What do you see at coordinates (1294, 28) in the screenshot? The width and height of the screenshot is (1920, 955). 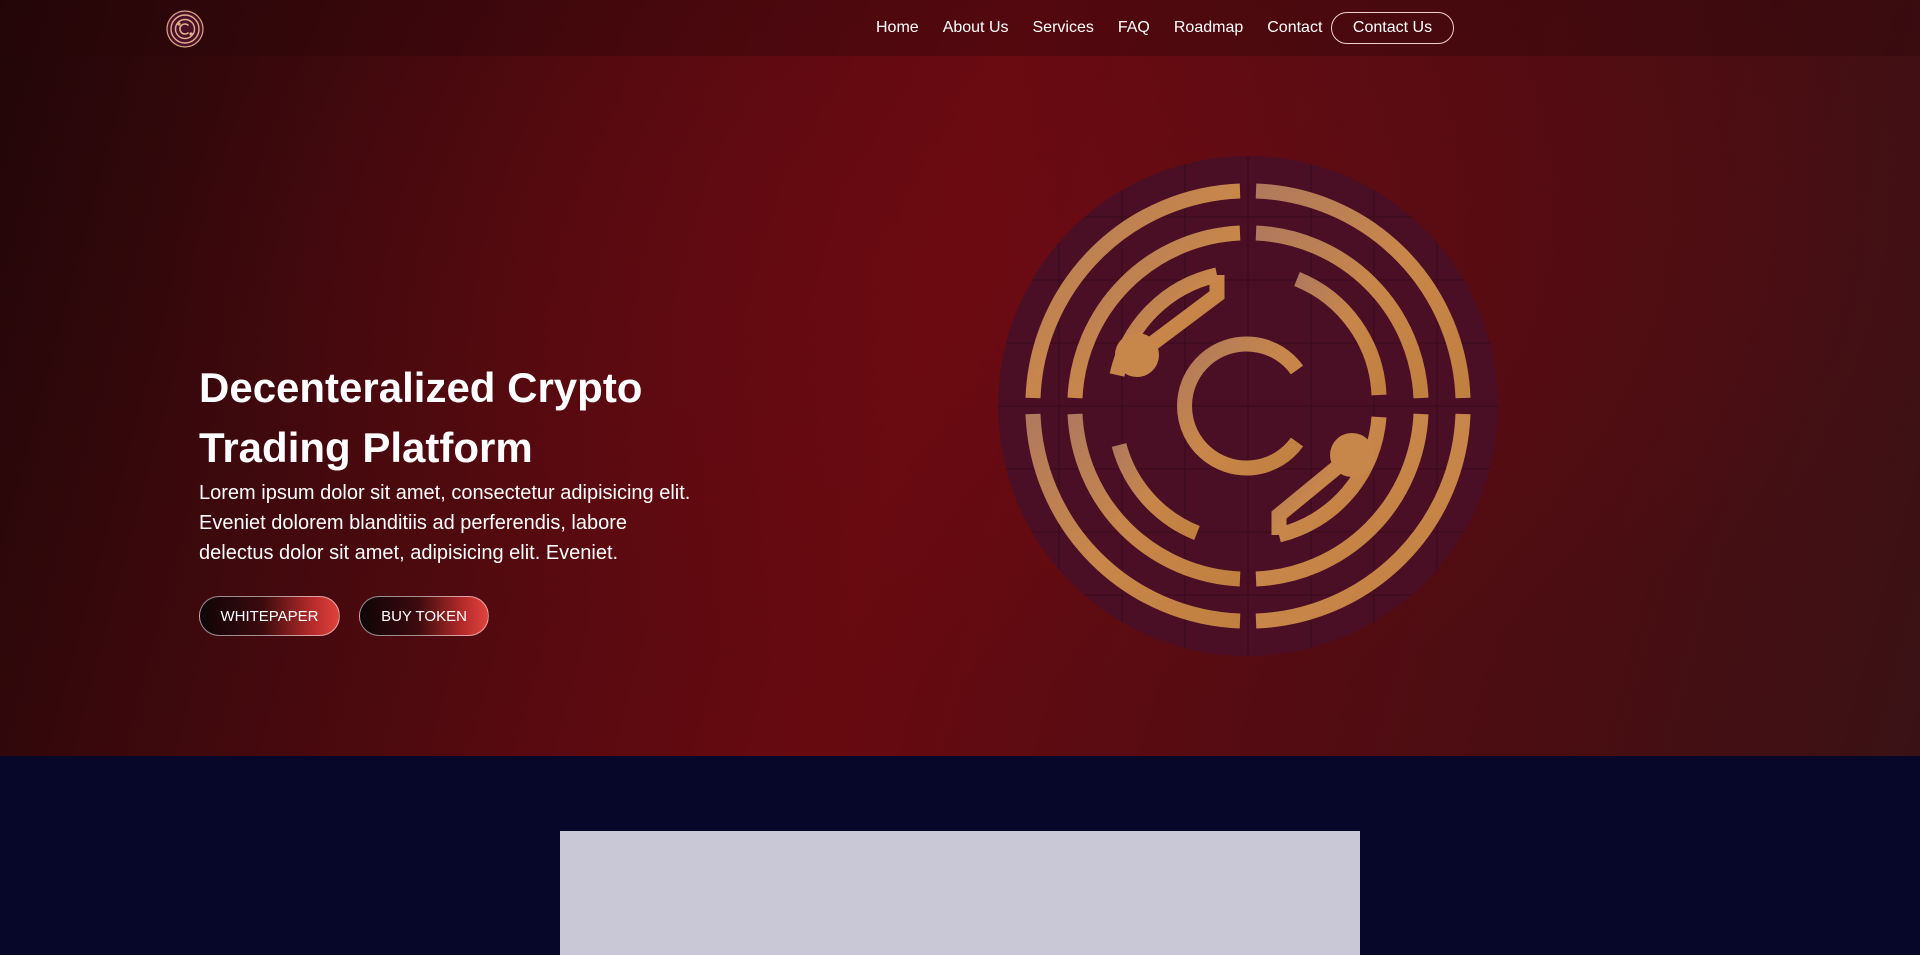 I see `nav-link-contact: Contact` at bounding box center [1294, 28].